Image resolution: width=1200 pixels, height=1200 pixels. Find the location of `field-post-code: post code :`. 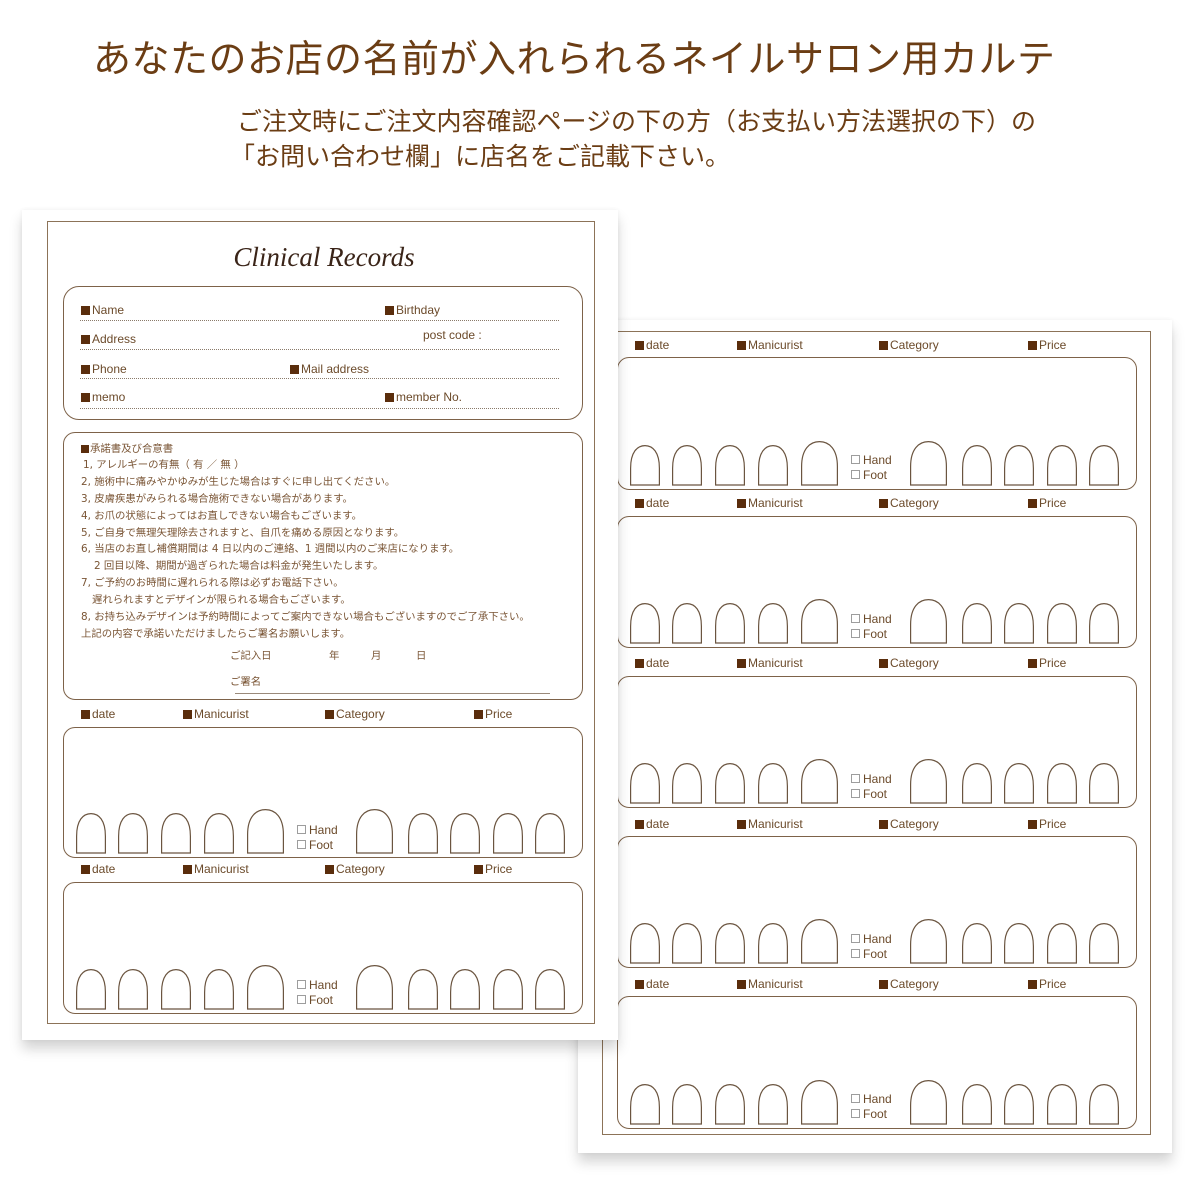

field-post-code: post code : is located at coordinates (452, 335).